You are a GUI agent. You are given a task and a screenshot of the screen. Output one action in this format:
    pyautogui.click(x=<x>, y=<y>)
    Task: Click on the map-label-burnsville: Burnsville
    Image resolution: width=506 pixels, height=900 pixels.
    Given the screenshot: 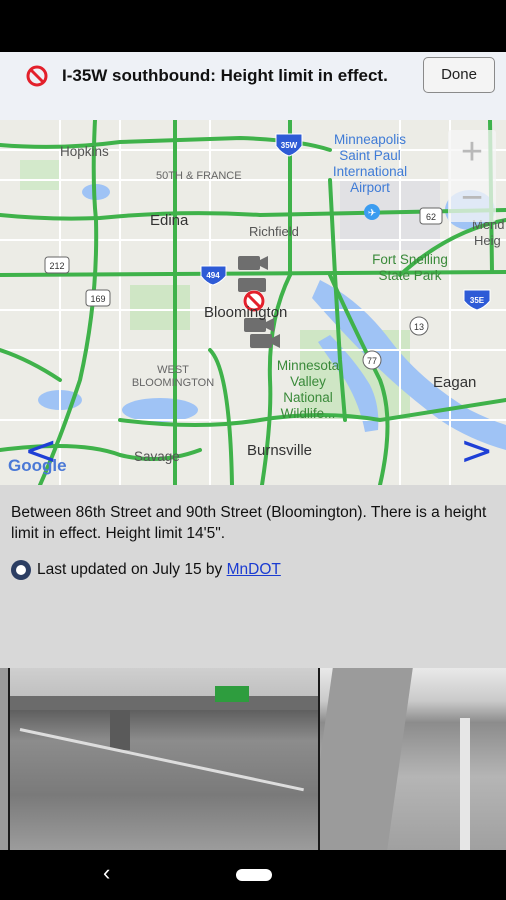 What is the action you would take?
    pyautogui.click(x=280, y=450)
    